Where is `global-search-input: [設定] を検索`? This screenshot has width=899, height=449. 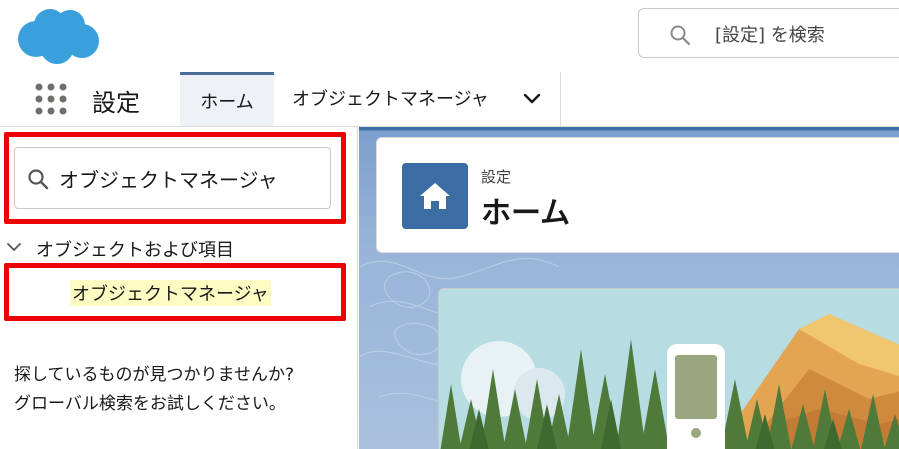 global-search-input: [設定] を検索 is located at coordinates (768, 33).